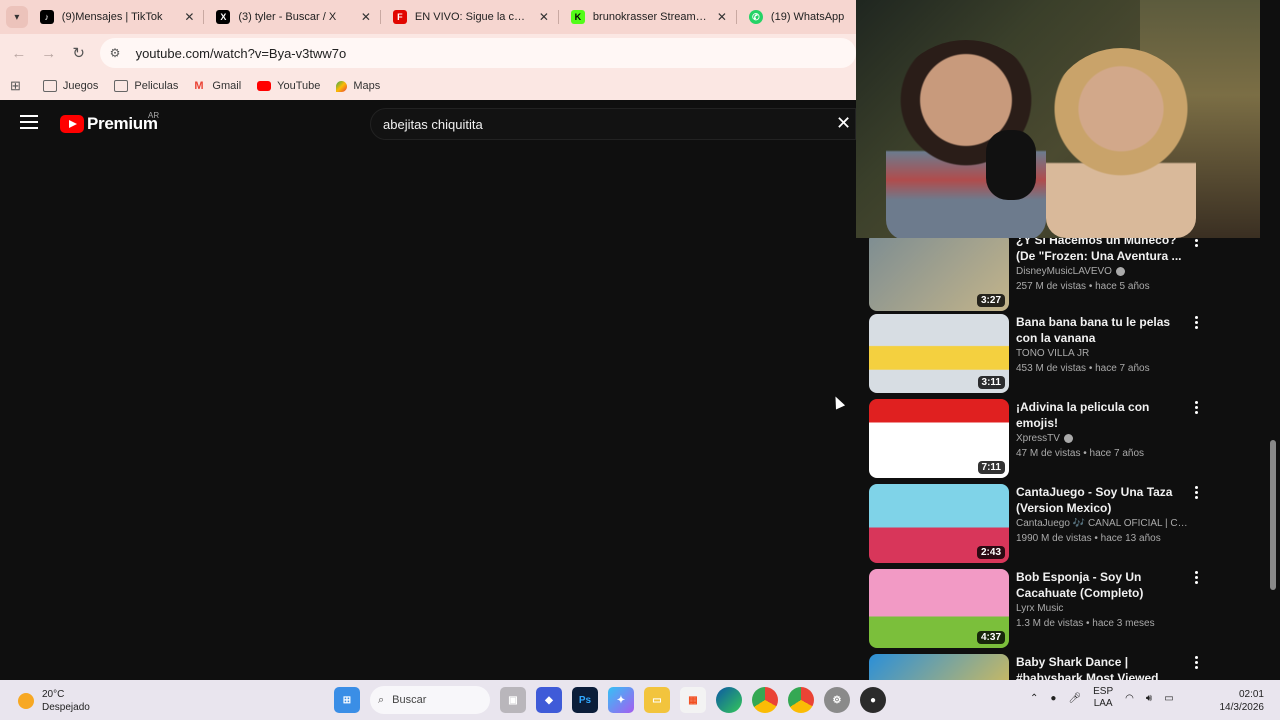 The image size is (1280, 720). I want to click on youtube-logo: Premium, so click(109, 124).